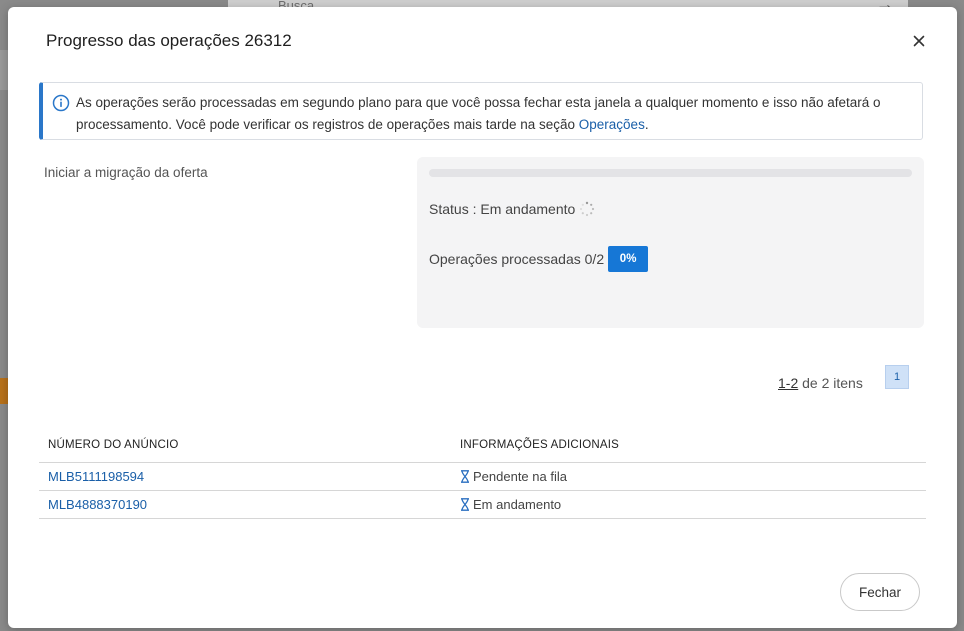 This screenshot has width=964, height=631. What do you see at coordinates (97, 504) in the screenshot?
I see `listing-link: MLB4888370190` at bounding box center [97, 504].